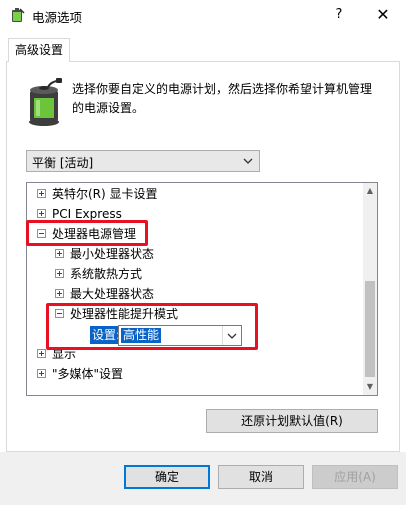 This screenshot has width=406, height=505. I want to click on apply-button: 应用(A), so click(355, 477).